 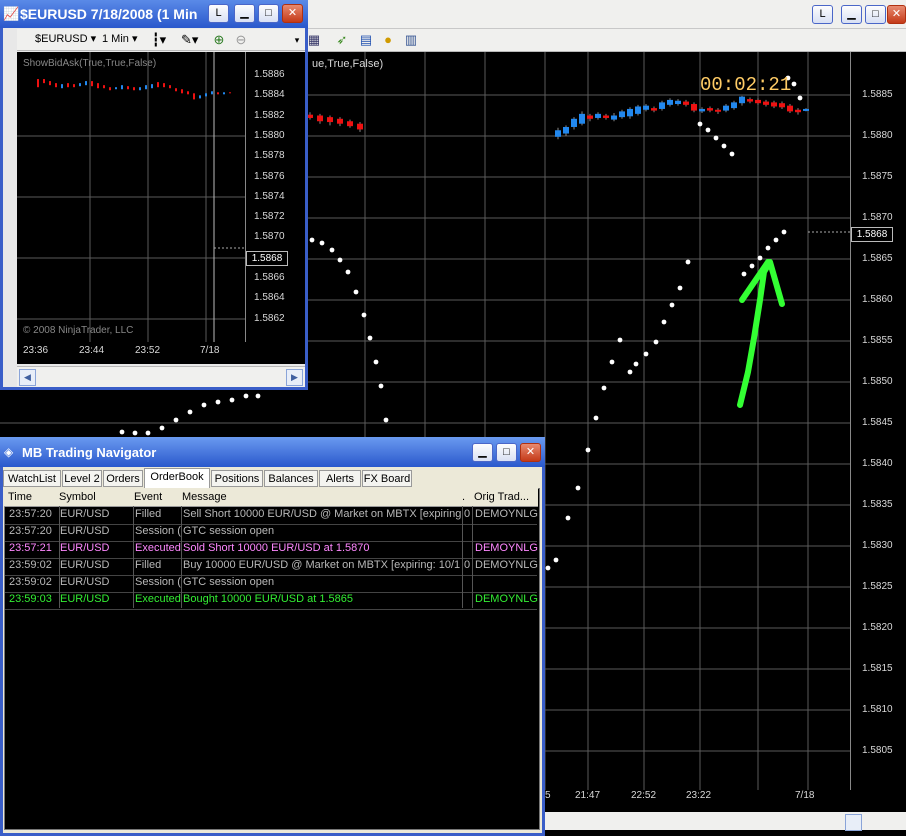 What do you see at coordinates (82, 478) in the screenshot?
I see `tab-level-2: Level 2` at bounding box center [82, 478].